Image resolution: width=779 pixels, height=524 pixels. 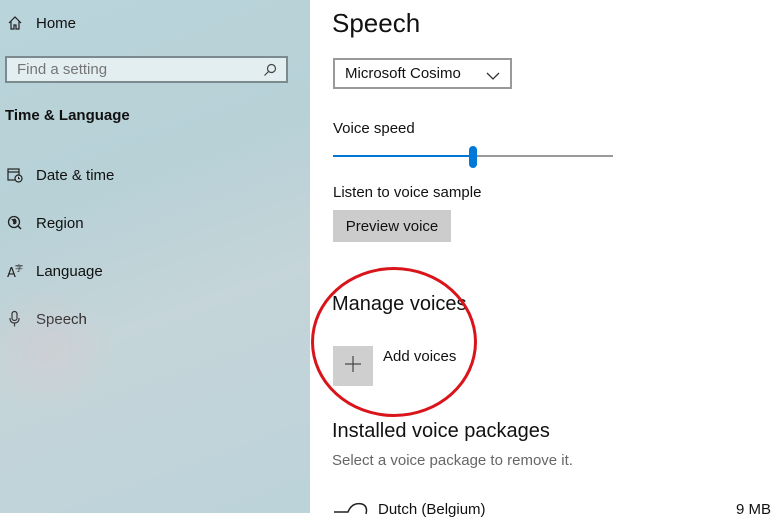 I want to click on page-title: Speech, so click(x=376, y=23).